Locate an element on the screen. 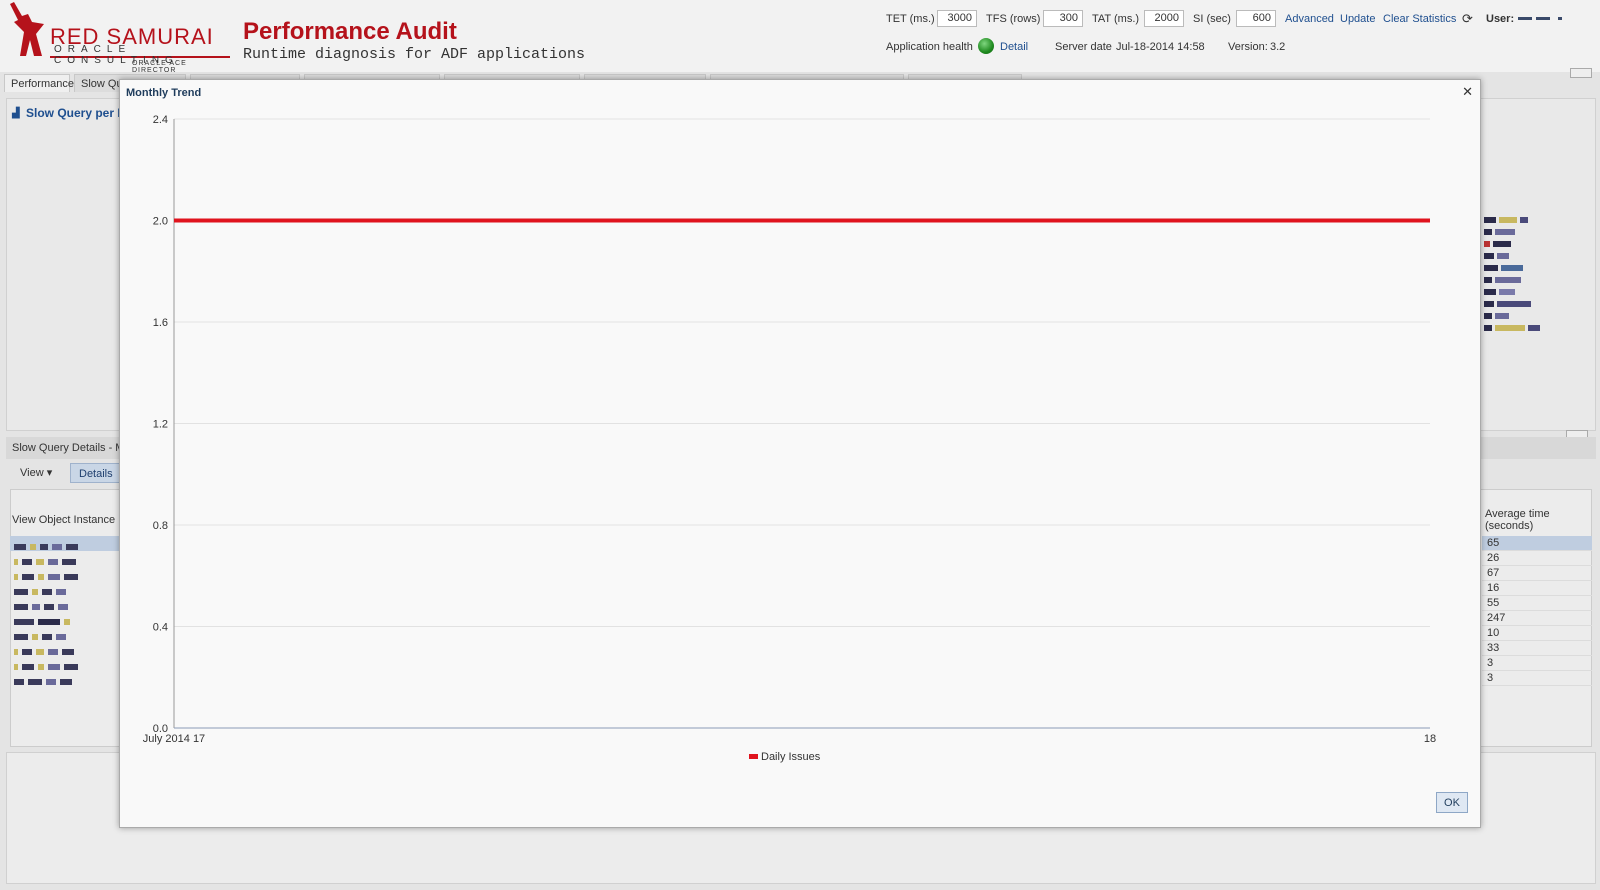  table-row: 26 is located at coordinates (1537, 558).